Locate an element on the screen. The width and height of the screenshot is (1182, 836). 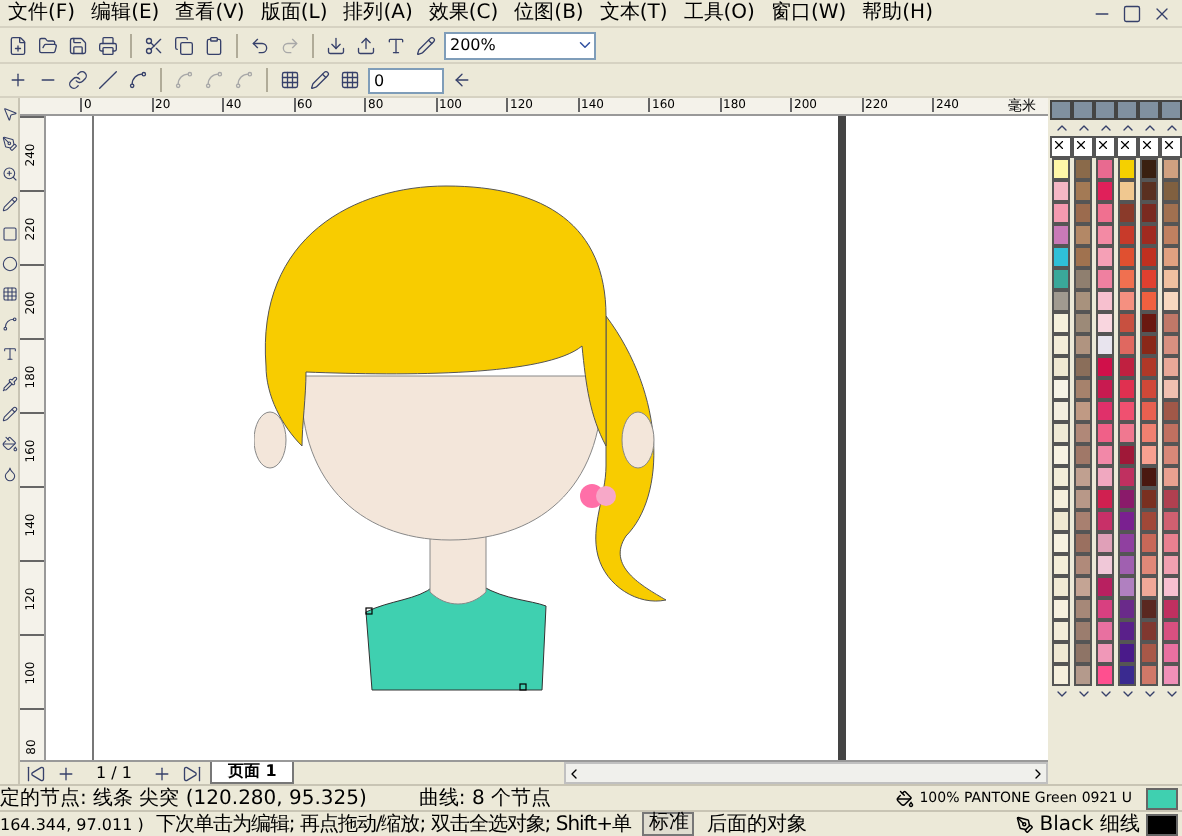
copy-icon is located at coordinates (184, 45).